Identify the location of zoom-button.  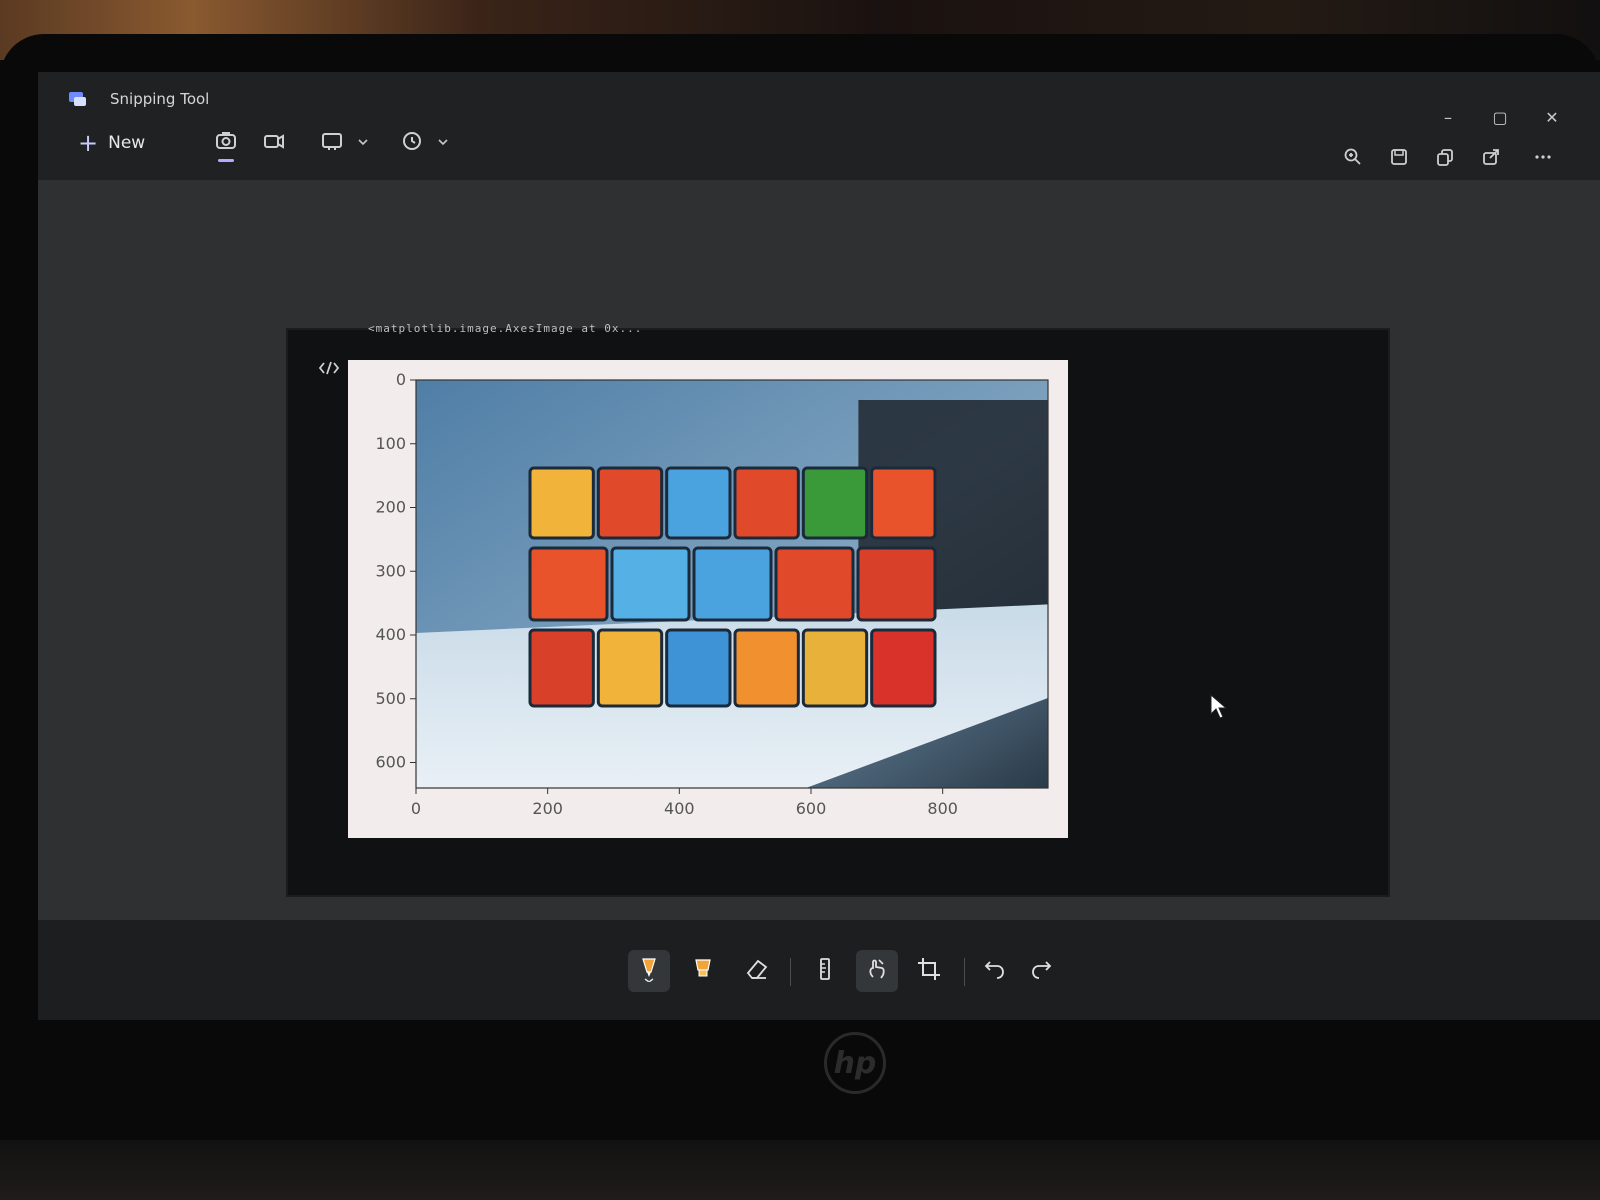
(1353, 159).